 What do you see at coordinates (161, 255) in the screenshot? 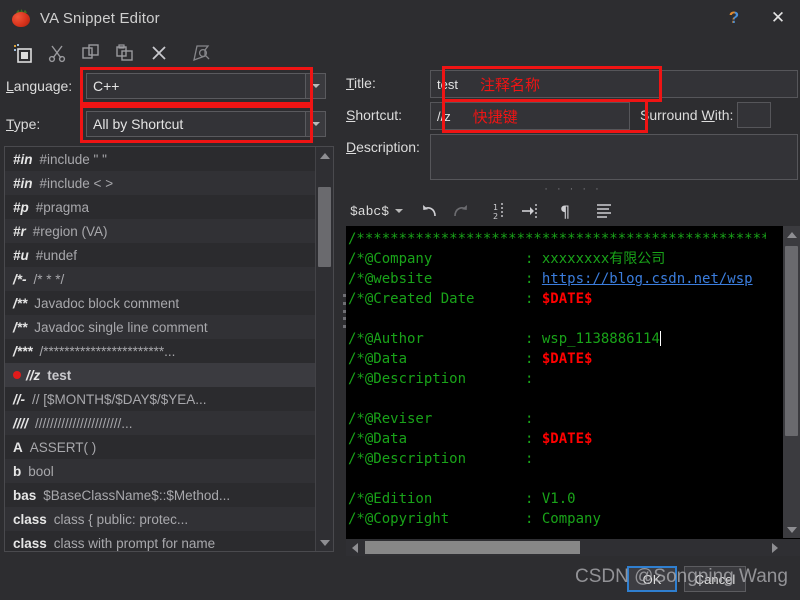
I see `snippet-list-item: #u #undef` at bounding box center [161, 255].